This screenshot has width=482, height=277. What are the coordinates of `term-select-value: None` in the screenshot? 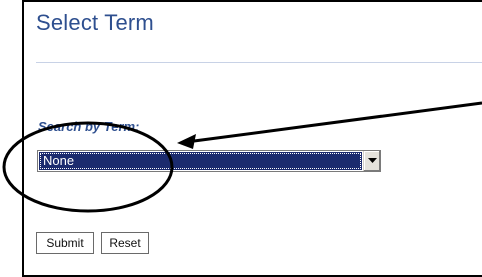 It's located at (200, 161).